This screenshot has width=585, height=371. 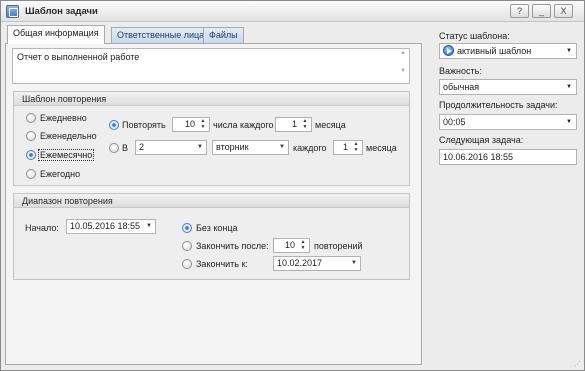 I want to click on importance-value: обычная, so click(x=461, y=87).